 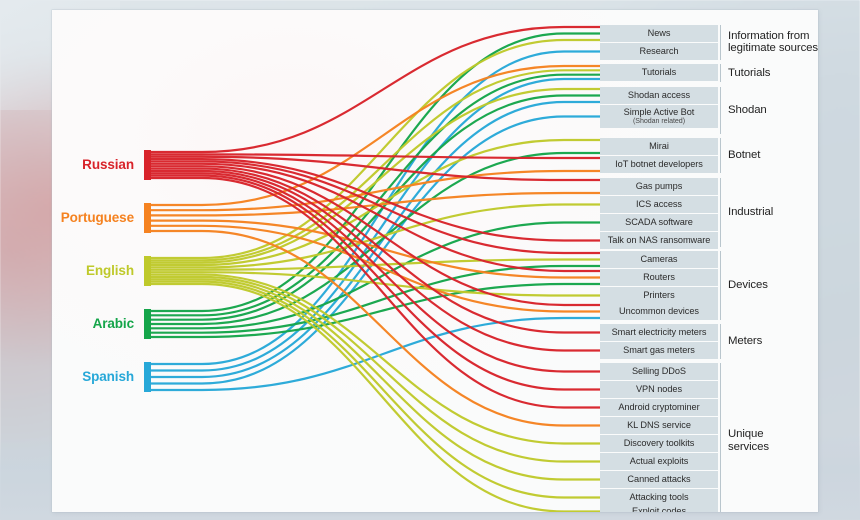 I want to click on group-separator-meters, so click(x=720, y=341).